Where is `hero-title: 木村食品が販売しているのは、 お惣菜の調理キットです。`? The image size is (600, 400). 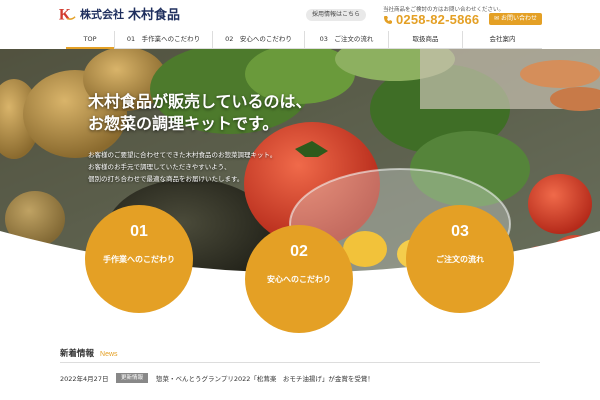 hero-title: 木村食品が販売しているのは、 お惣菜の調理キットです。 is located at coordinates (200, 113).